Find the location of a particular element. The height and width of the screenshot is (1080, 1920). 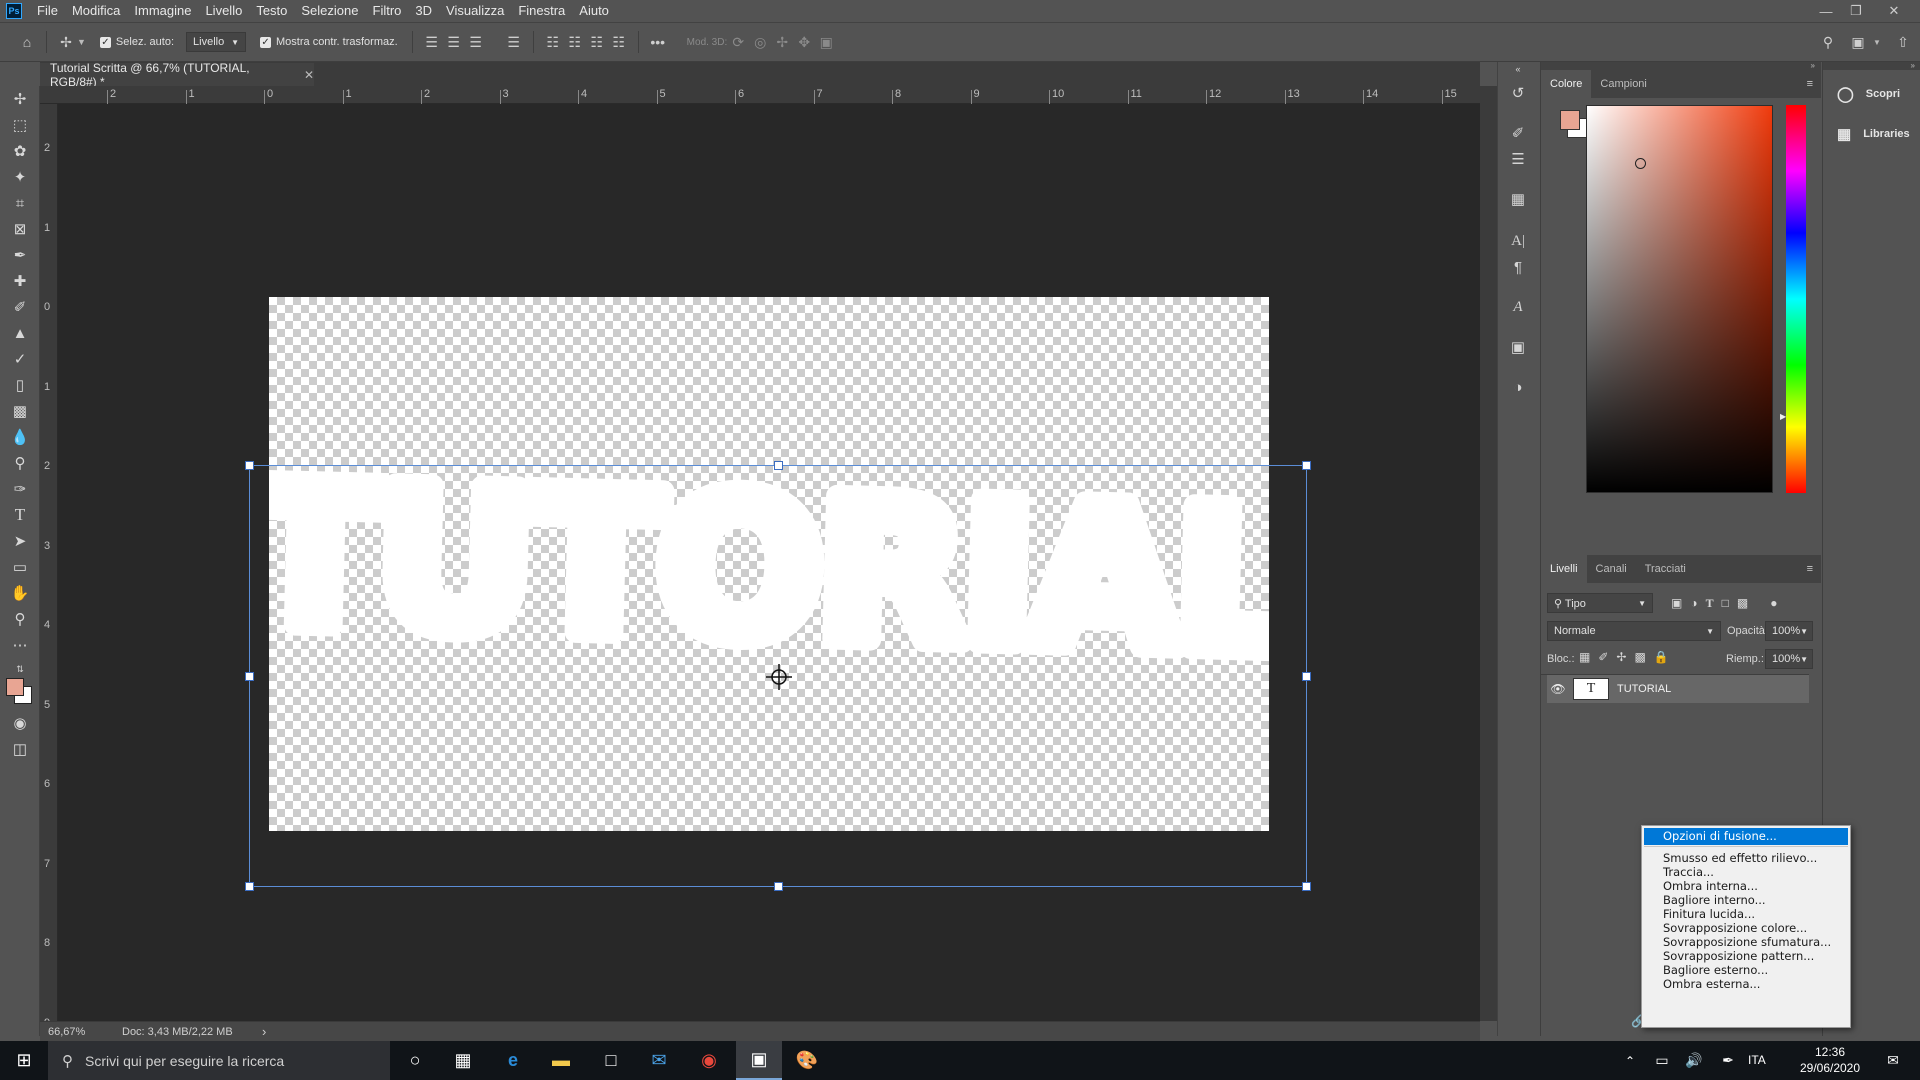

libraries-button: ▦ Libraries is located at coordinates (1871, 134).